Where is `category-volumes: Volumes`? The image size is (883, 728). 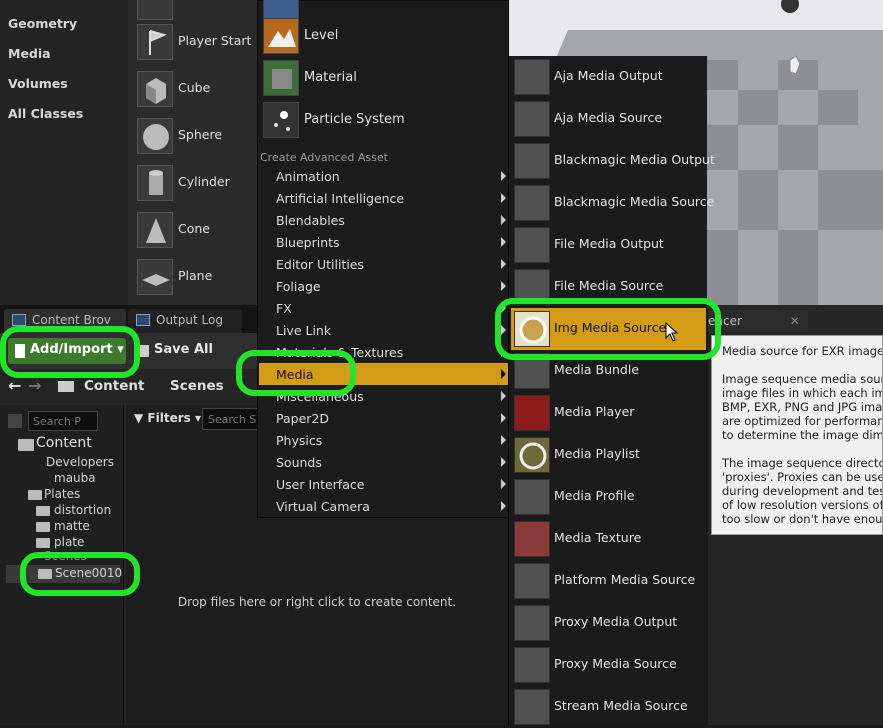 category-volumes: Volumes is located at coordinates (38, 83).